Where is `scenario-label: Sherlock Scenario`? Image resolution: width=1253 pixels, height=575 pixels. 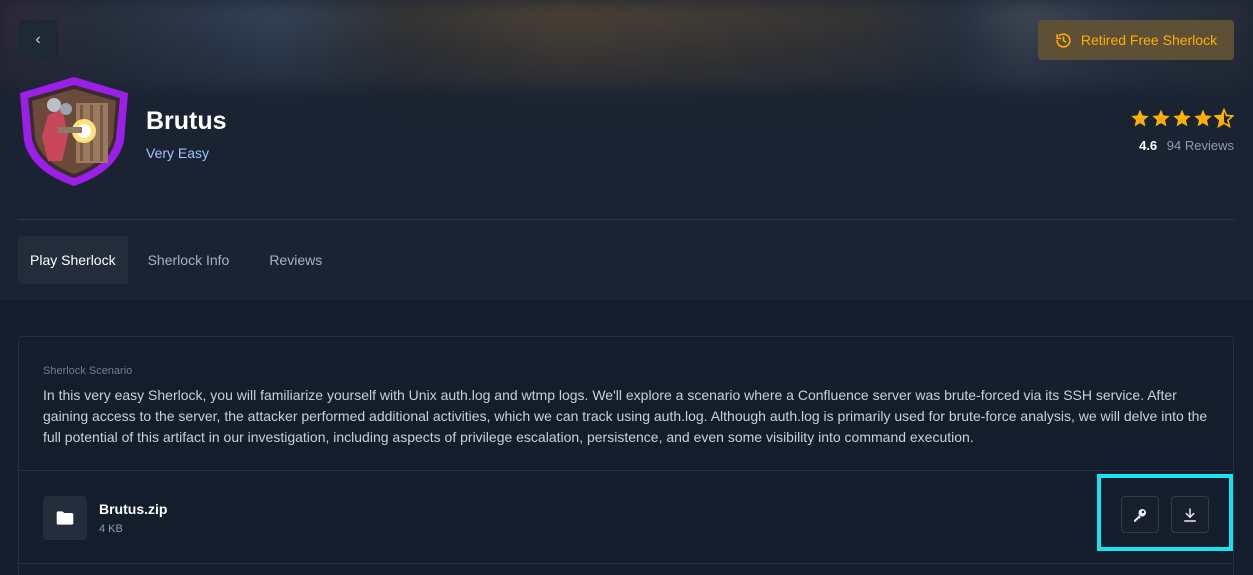 scenario-label: Sherlock Scenario is located at coordinates (88, 371).